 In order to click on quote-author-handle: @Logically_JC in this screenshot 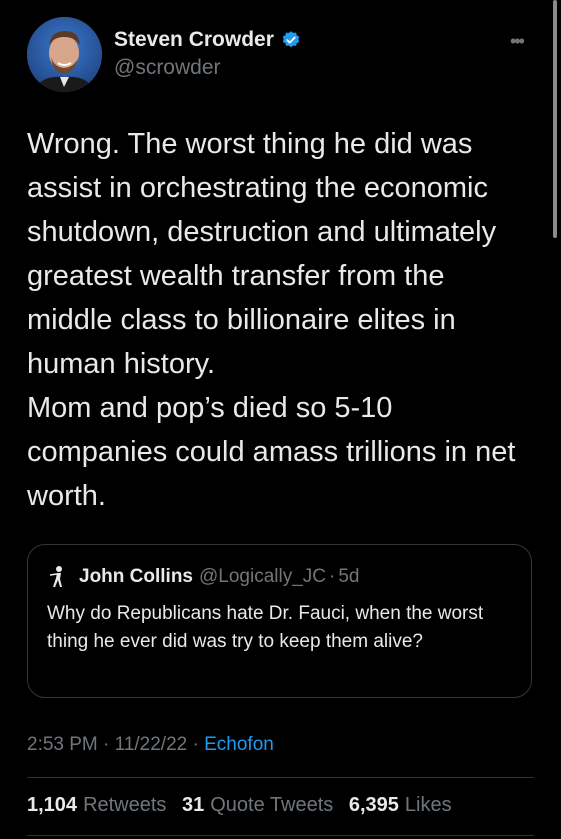, I will do `click(262, 577)`.